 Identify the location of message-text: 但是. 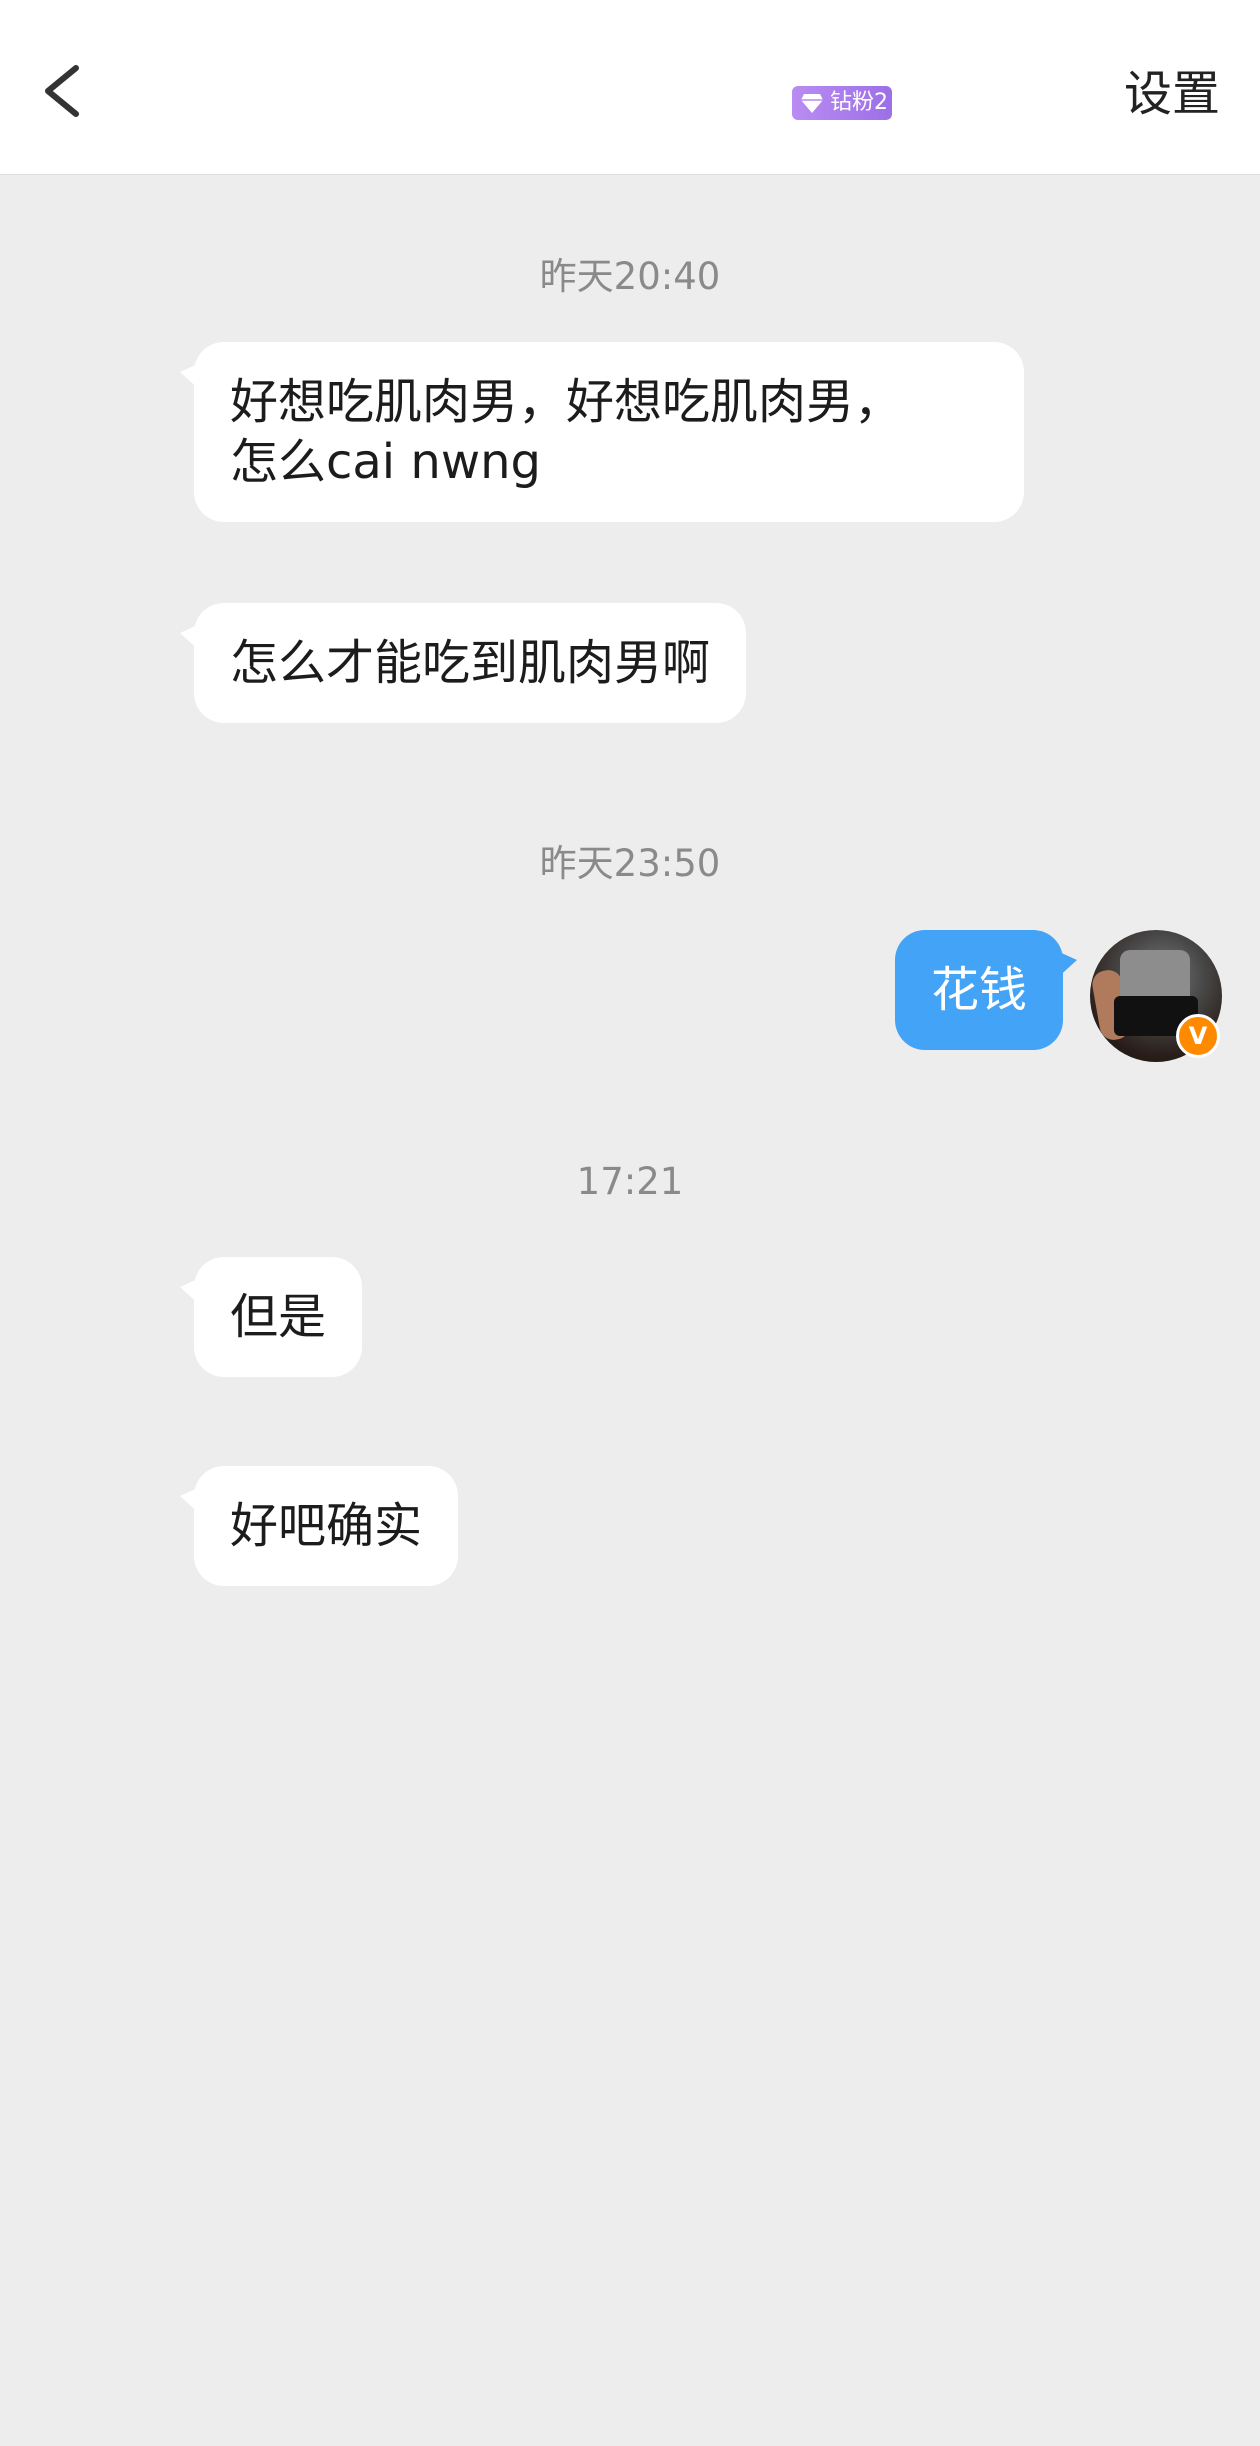
(278, 1317).